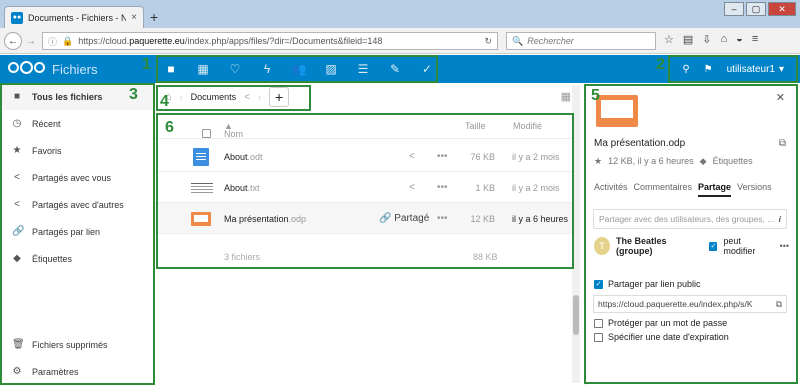  I want to click on annotation-label-5: 5, so click(595, 95).